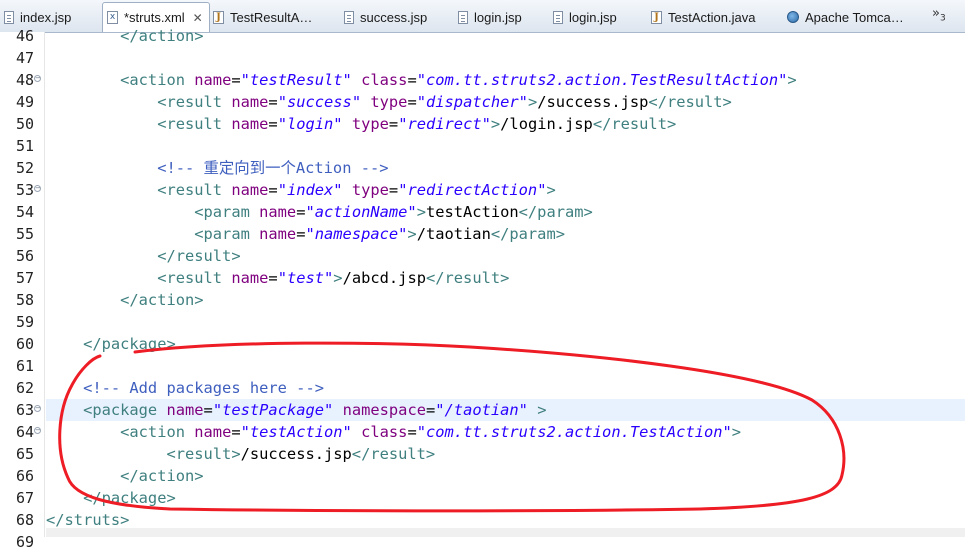 This screenshot has width=965, height=553. Describe the element at coordinates (112, 17) in the screenshot. I see `xml-file-icon: x` at that location.